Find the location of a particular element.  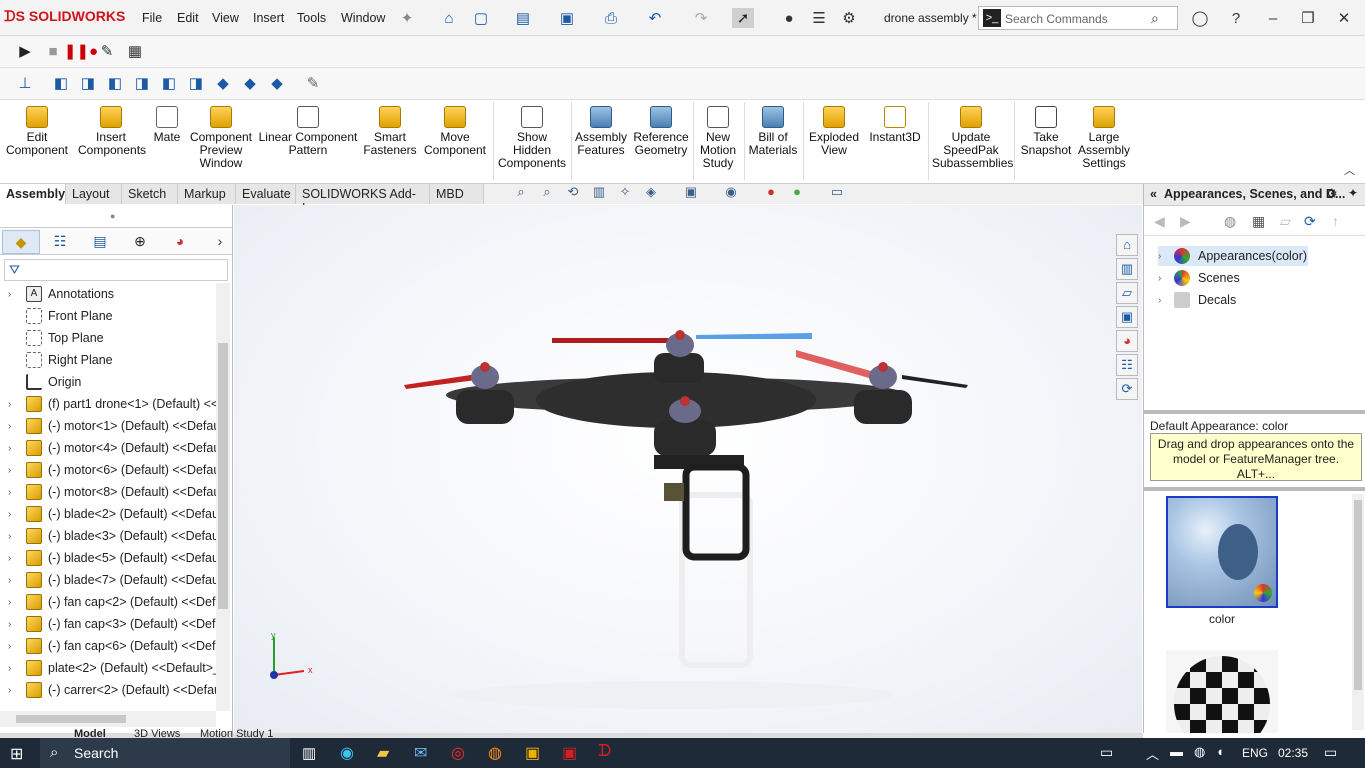

edge-icon: ◉ is located at coordinates (347, 753).